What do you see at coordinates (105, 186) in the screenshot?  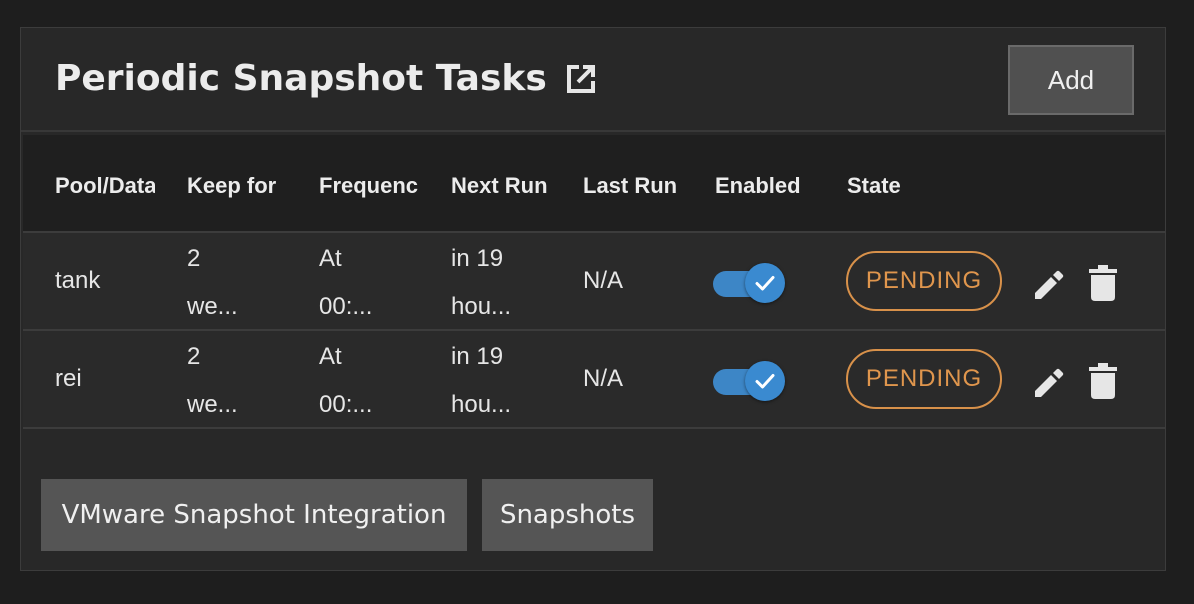 I see `column-header-pool: Pool/Data` at bounding box center [105, 186].